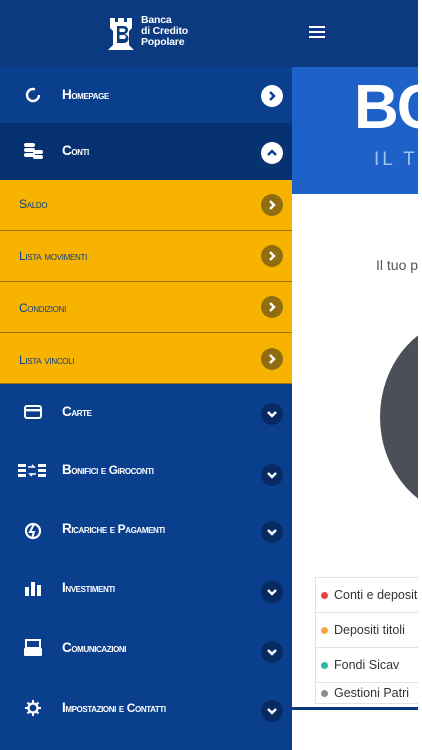 The image size is (422, 750). Describe the element at coordinates (85, 94) in the screenshot. I see `menu-item-label: Homepage` at that location.